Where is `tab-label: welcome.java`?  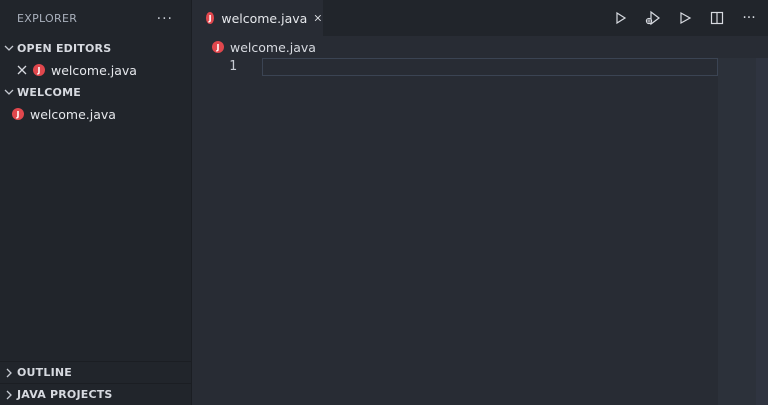
tab-label: welcome.java is located at coordinates (264, 18).